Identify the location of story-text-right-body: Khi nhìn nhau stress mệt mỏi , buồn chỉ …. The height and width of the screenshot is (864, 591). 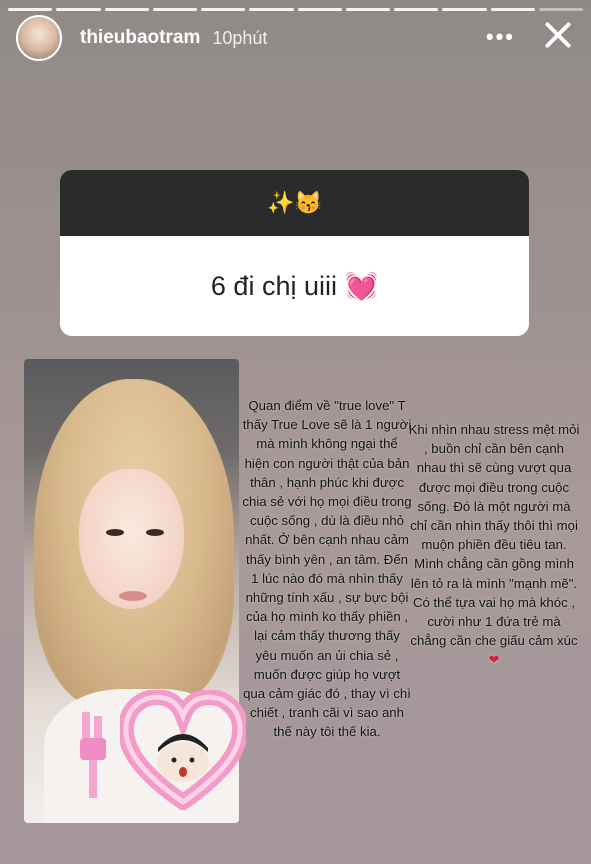
(494, 535).